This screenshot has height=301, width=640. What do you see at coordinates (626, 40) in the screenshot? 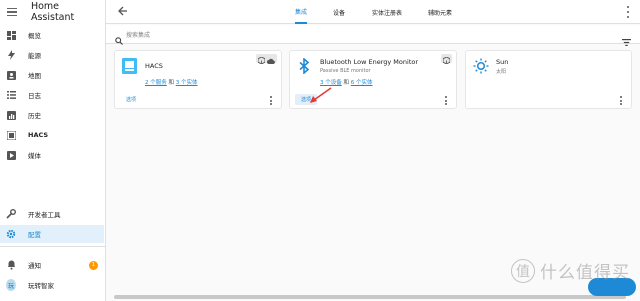
I see `filter-icon` at bounding box center [626, 40].